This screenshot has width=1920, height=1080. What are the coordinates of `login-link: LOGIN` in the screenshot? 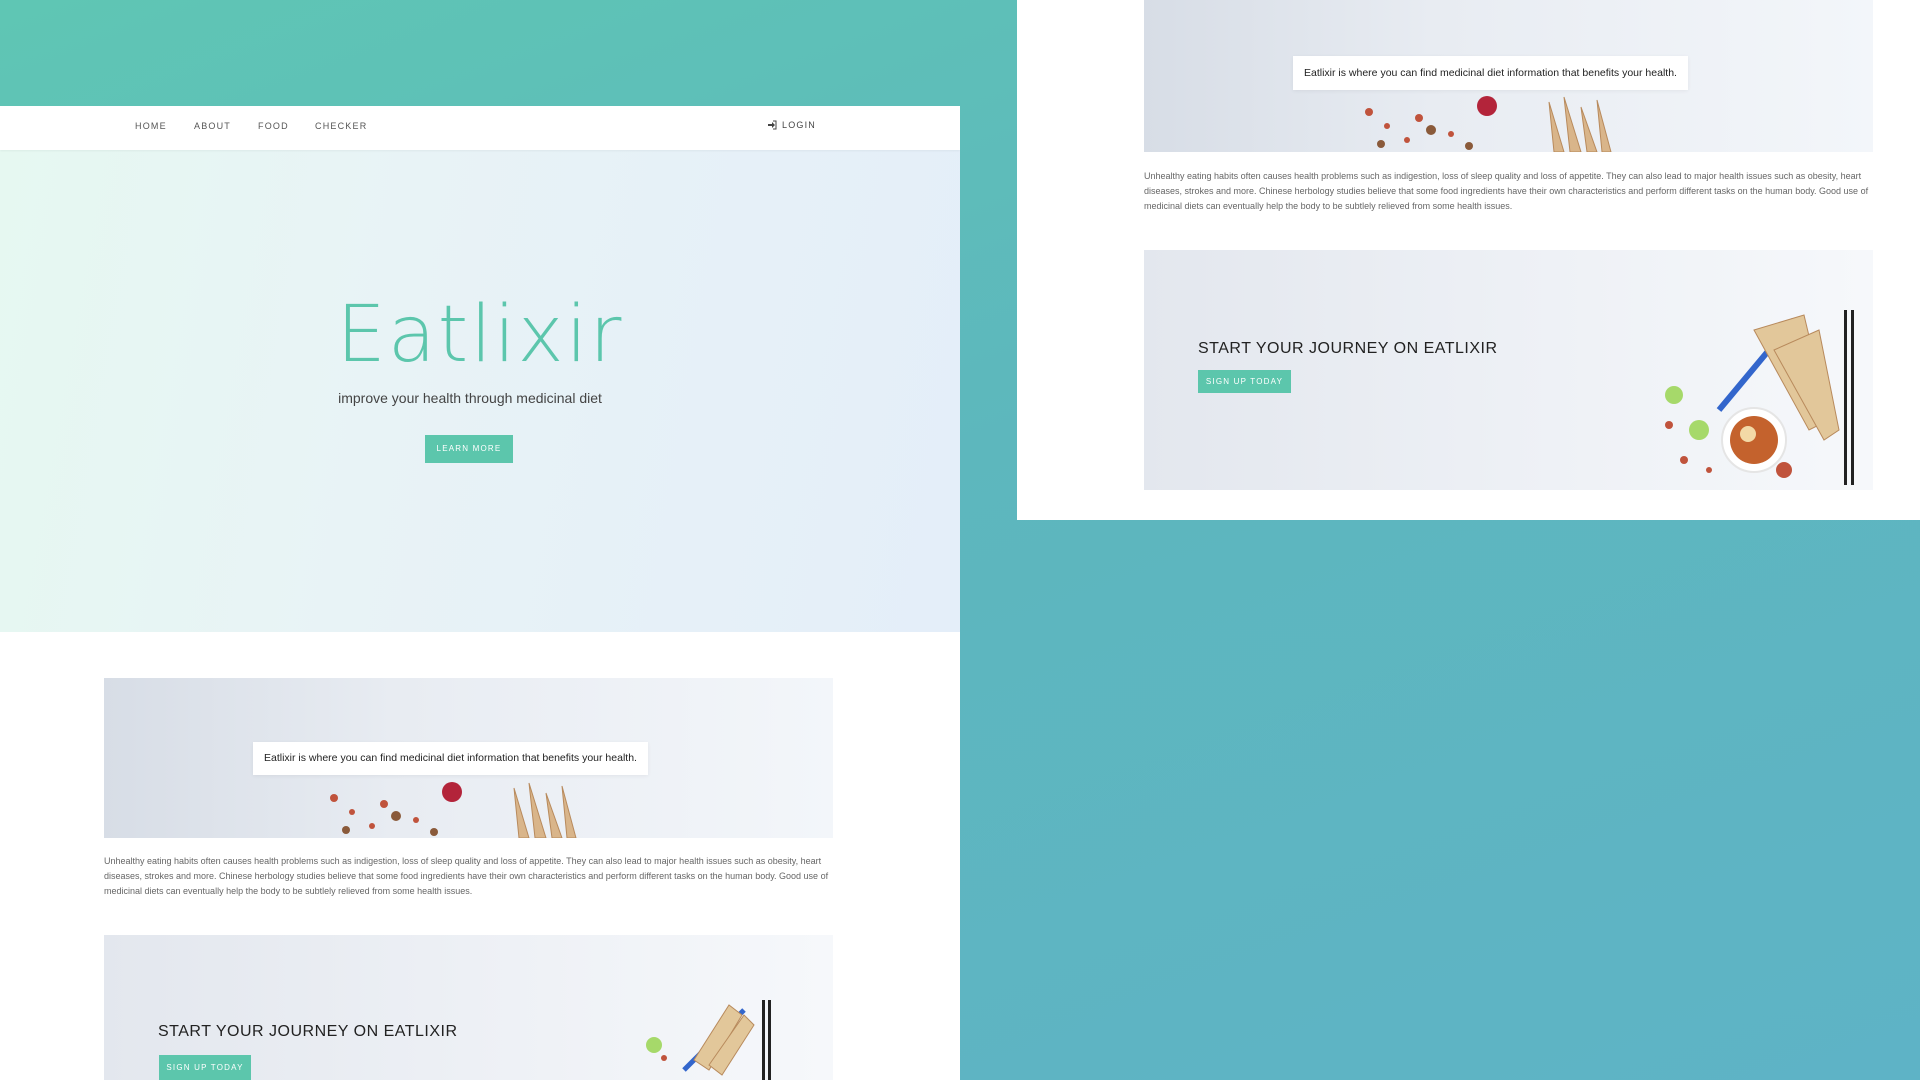 It's located at (791, 125).